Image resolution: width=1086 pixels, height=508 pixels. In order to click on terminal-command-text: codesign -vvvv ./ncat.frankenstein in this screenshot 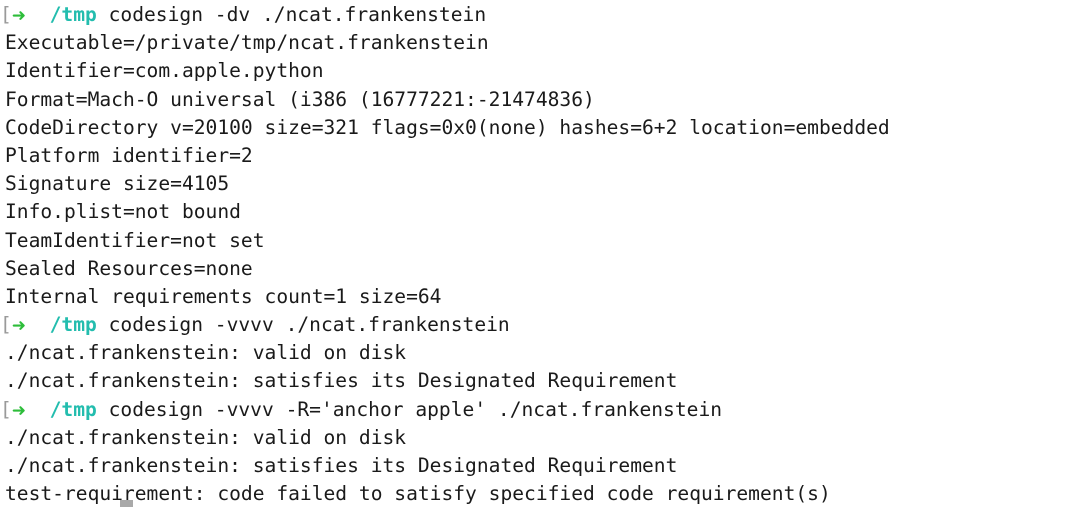, I will do `click(303, 325)`.